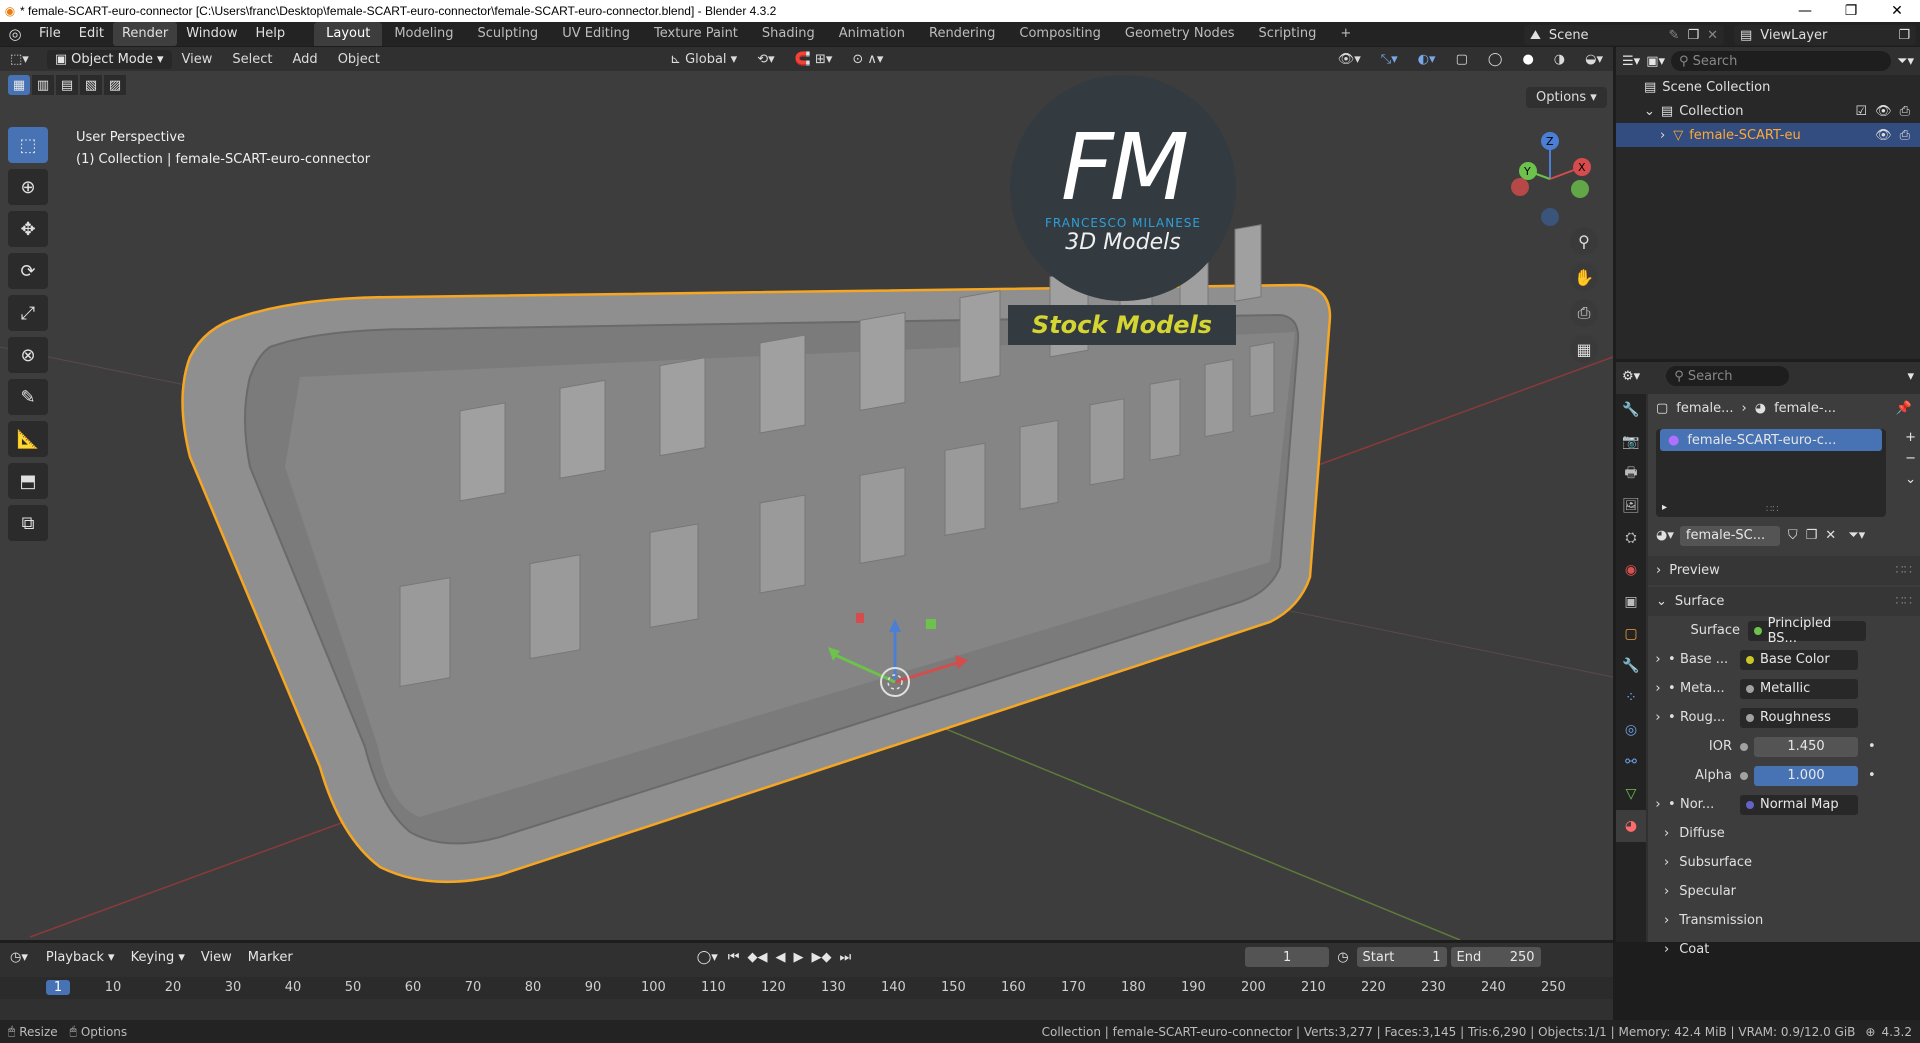 The height and width of the screenshot is (1043, 1920). What do you see at coordinates (1727, 376) in the screenshot?
I see `properties-search-input: ⚲ Search` at bounding box center [1727, 376].